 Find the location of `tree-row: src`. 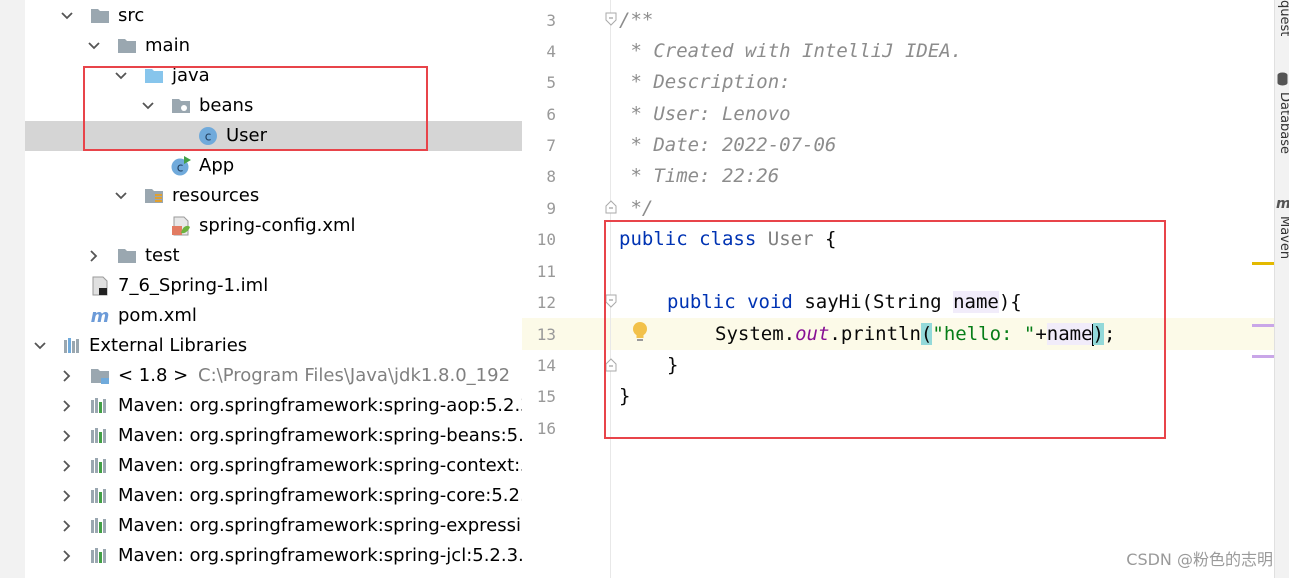

tree-row: src is located at coordinates (273, 16).